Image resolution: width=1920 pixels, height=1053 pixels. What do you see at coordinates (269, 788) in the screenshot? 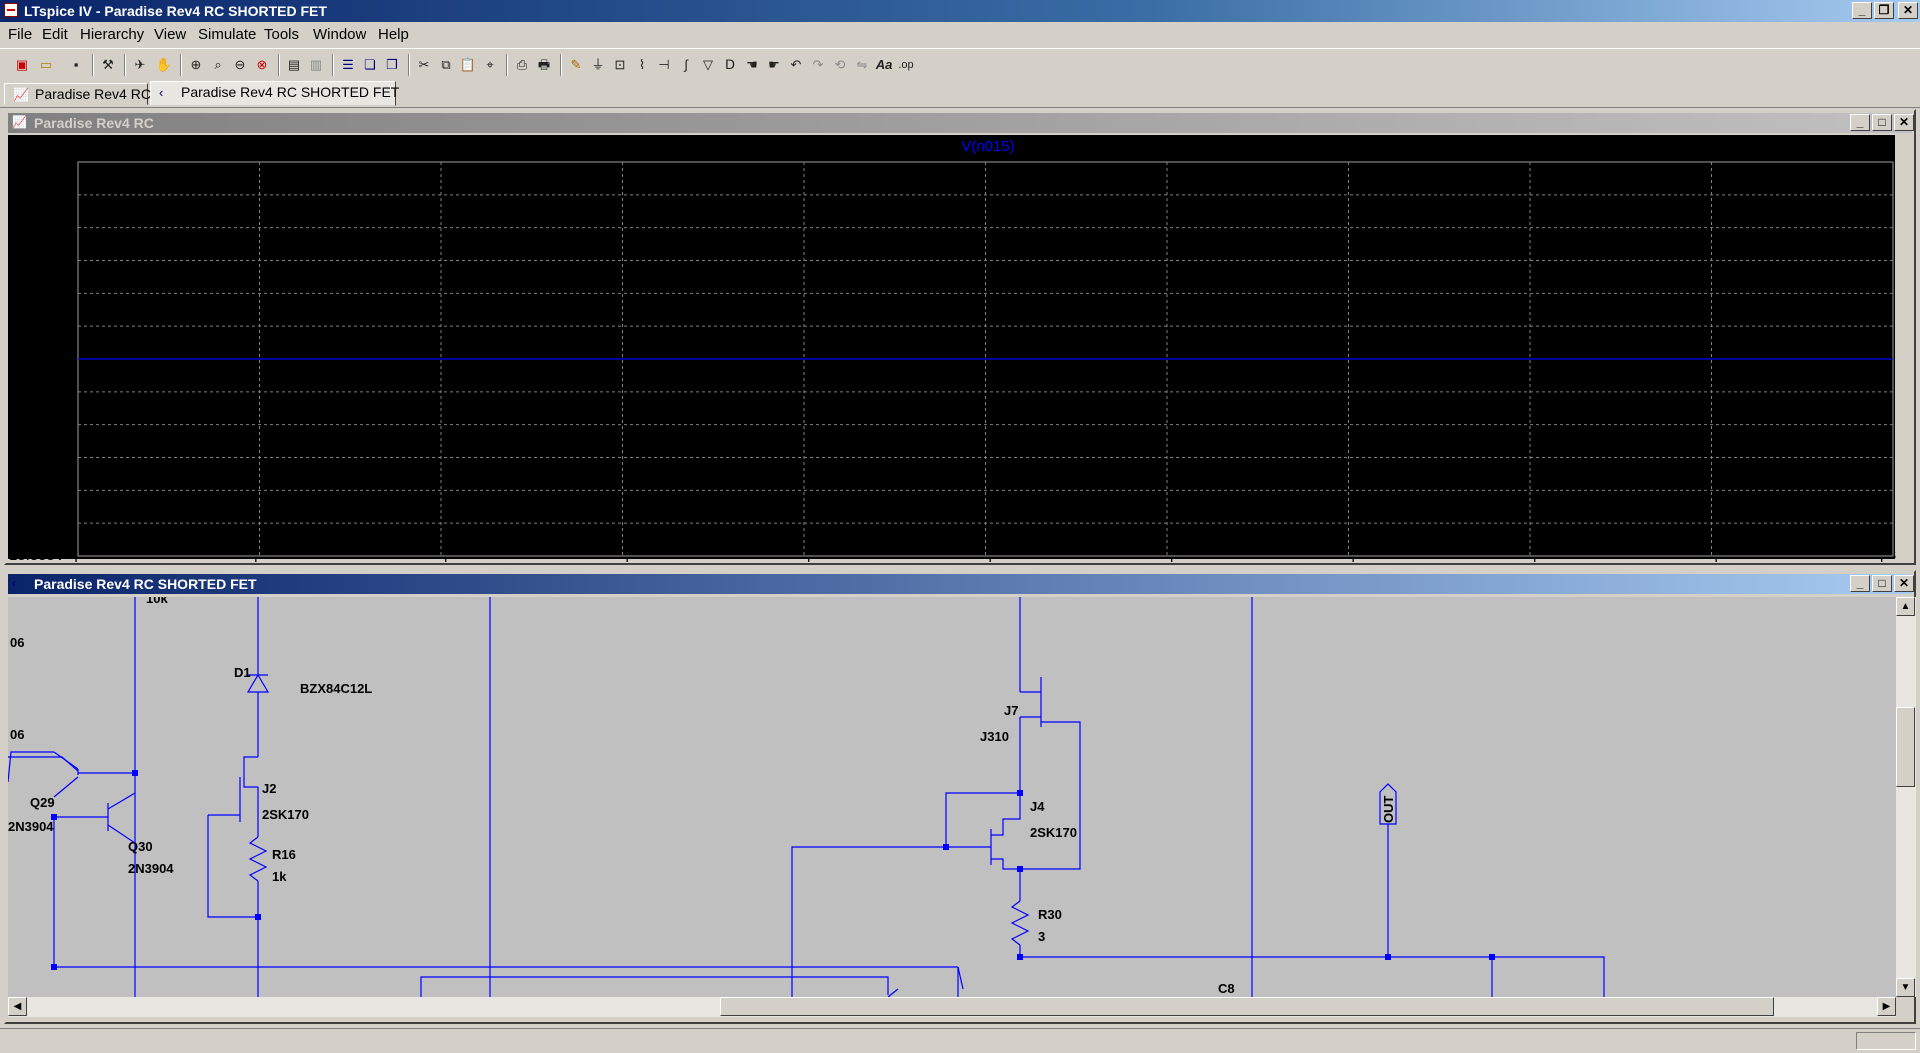
I see `j2-label: J2` at bounding box center [269, 788].